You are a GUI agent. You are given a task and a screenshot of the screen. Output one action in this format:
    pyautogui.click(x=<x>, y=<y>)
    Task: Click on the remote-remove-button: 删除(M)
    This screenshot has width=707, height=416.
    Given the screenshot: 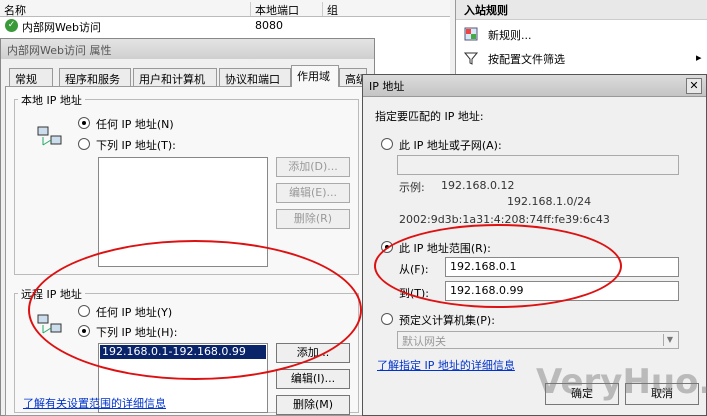 What is the action you would take?
    pyautogui.click(x=313, y=405)
    